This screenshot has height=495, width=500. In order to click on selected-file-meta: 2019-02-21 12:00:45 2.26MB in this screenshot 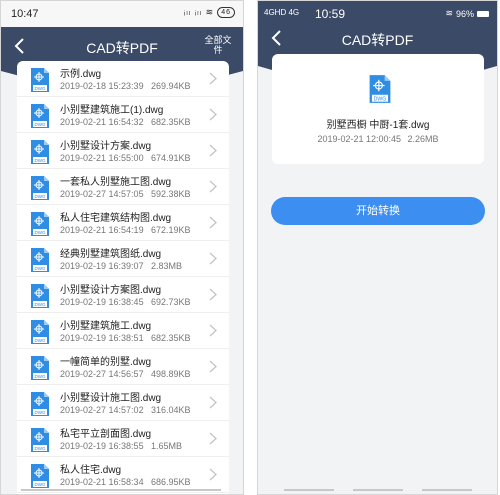, I will do `click(378, 139)`.